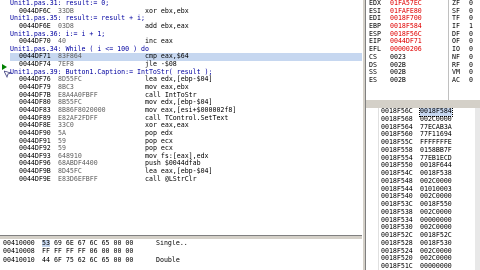 The height and width of the screenshot is (270, 480). I want to click on register-row: EIP 0044DF71 OF 0, so click(423, 42).